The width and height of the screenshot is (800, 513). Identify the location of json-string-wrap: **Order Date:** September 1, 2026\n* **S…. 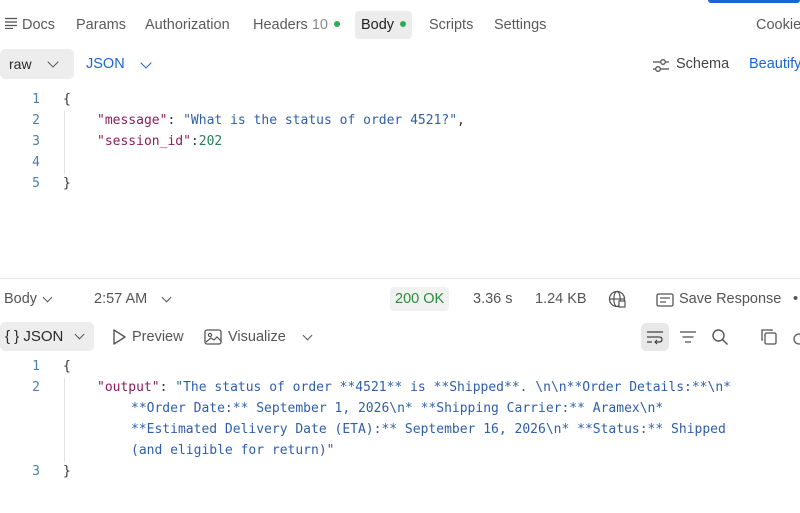
(397, 408).